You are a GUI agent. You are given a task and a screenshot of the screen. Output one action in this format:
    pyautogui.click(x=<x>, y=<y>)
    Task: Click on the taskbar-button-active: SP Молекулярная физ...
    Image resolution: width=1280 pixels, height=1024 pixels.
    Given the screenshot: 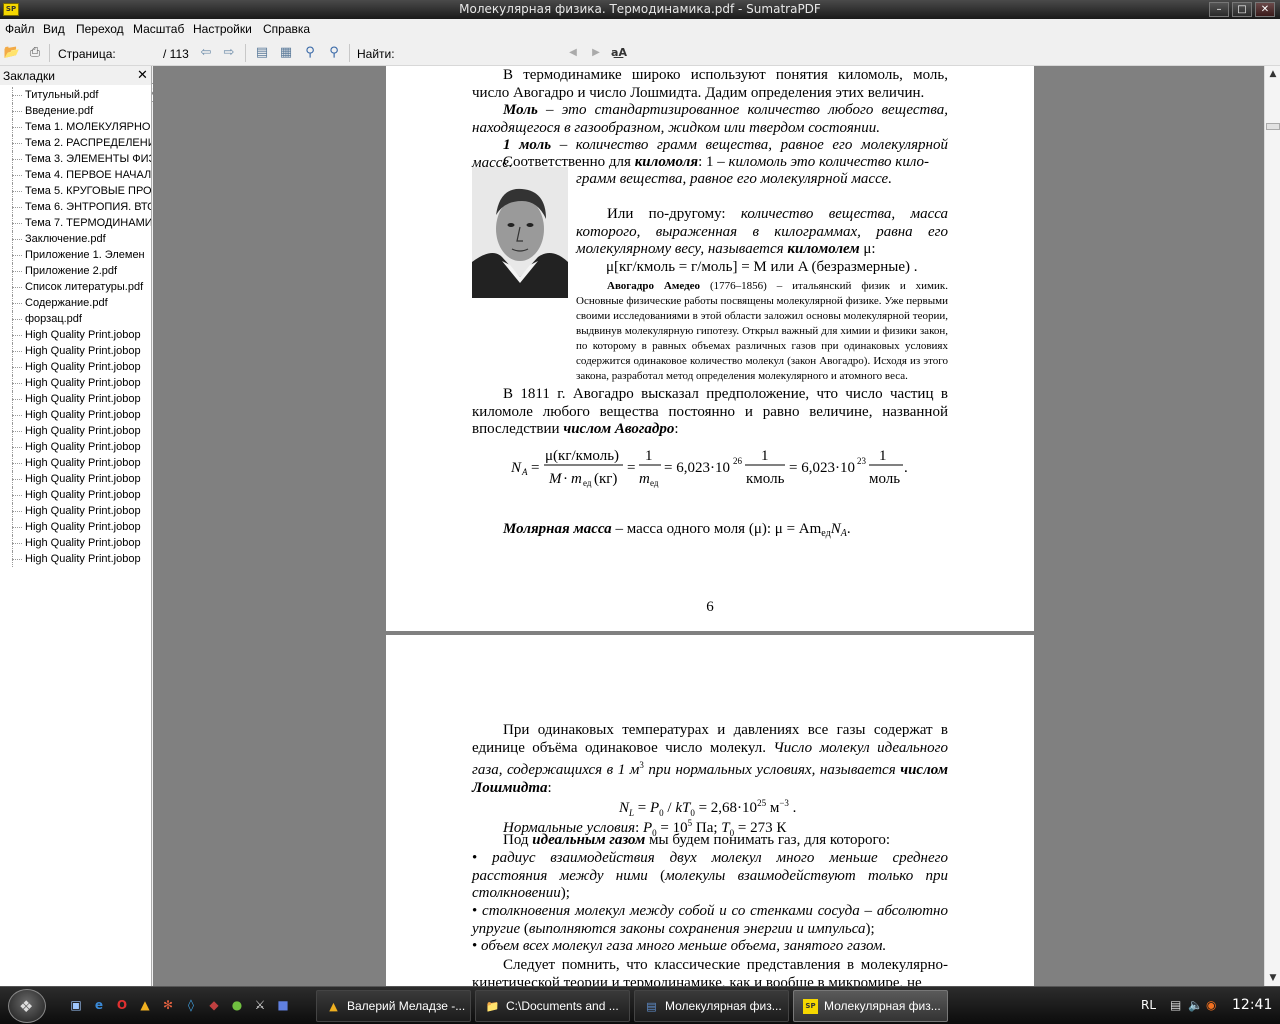 What is the action you would take?
    pyautogui.click(x=870, y=1006)
    